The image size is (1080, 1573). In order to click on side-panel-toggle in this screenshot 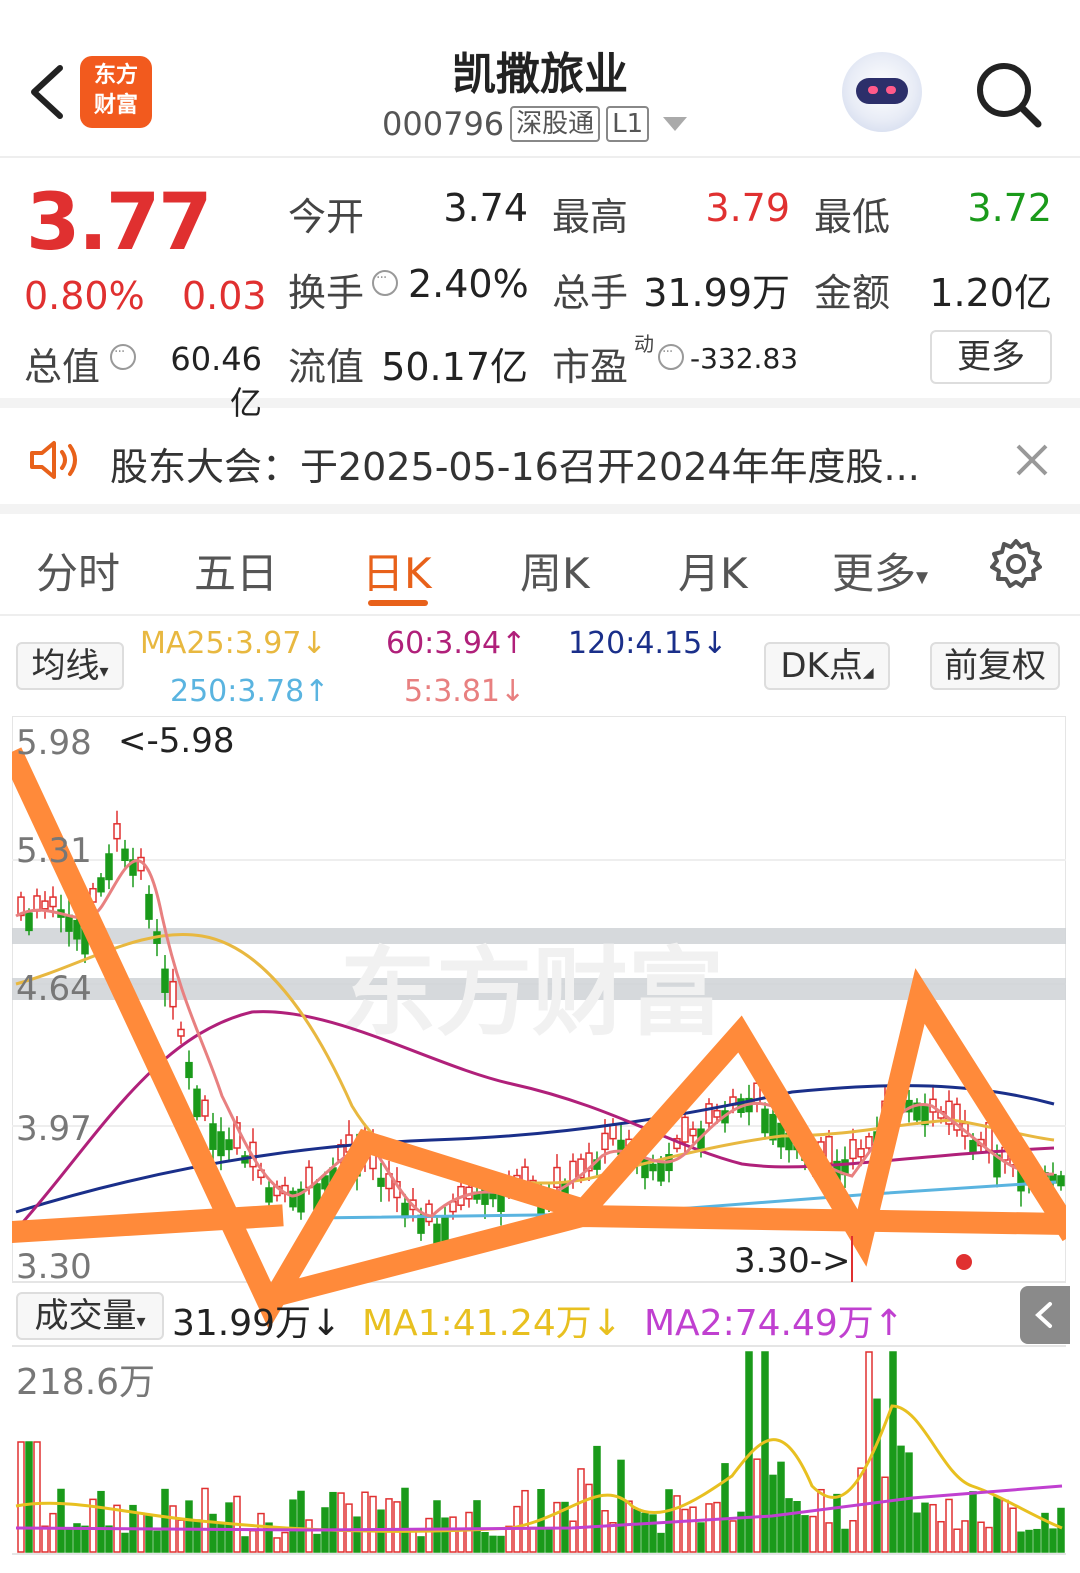, I will do `click(1045, 1315)`.